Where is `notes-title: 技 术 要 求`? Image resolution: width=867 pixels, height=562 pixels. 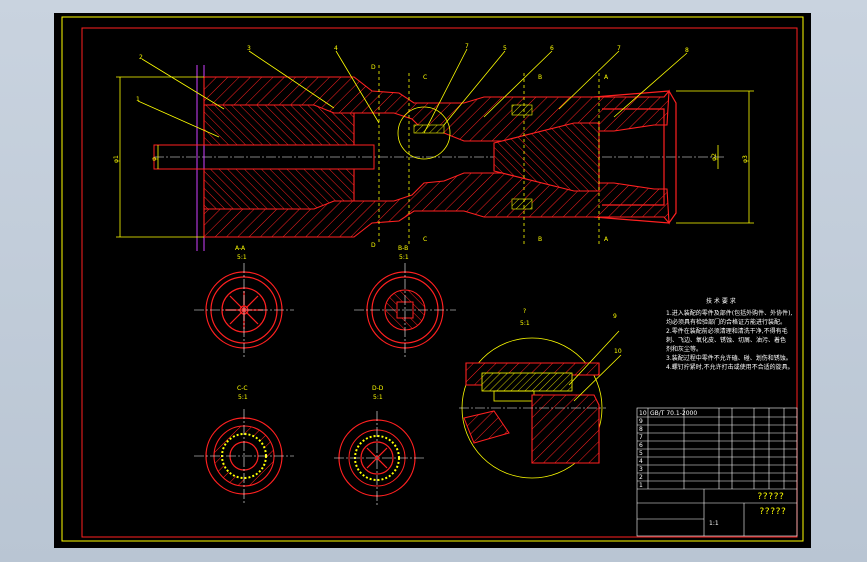 notes-title: 技 术 要 求 is located at coordinates (721, 301).